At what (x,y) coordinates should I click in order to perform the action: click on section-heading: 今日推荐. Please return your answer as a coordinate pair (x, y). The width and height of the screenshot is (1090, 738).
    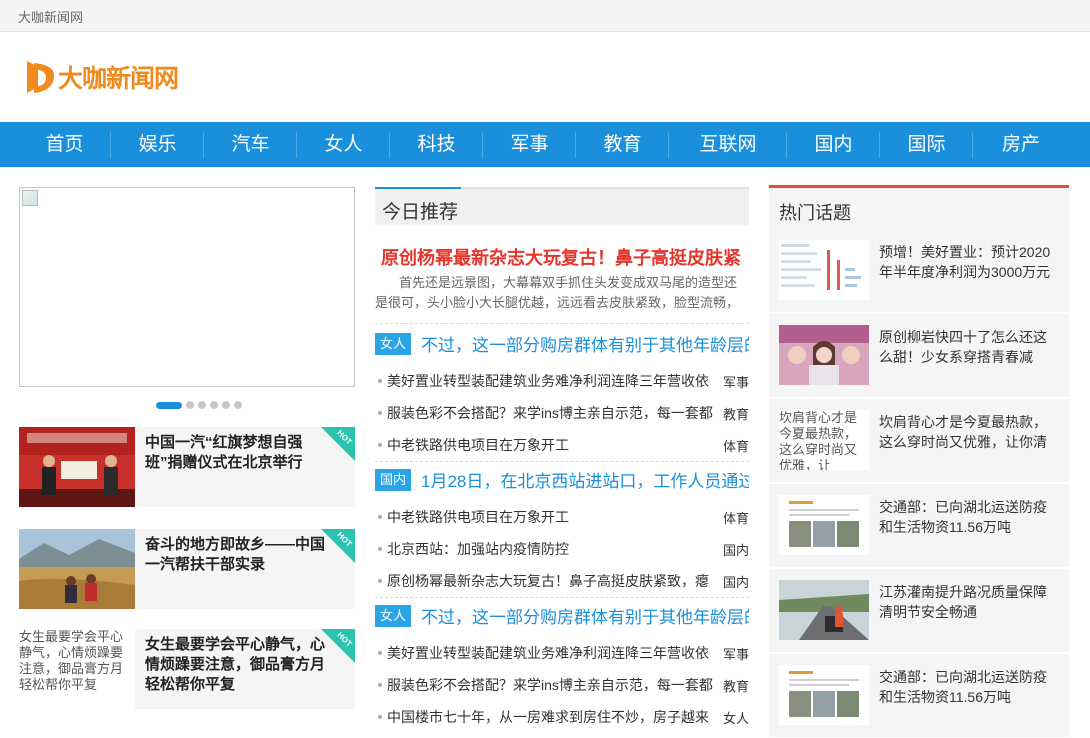
    Looking at the image, I should click on (420, 212).